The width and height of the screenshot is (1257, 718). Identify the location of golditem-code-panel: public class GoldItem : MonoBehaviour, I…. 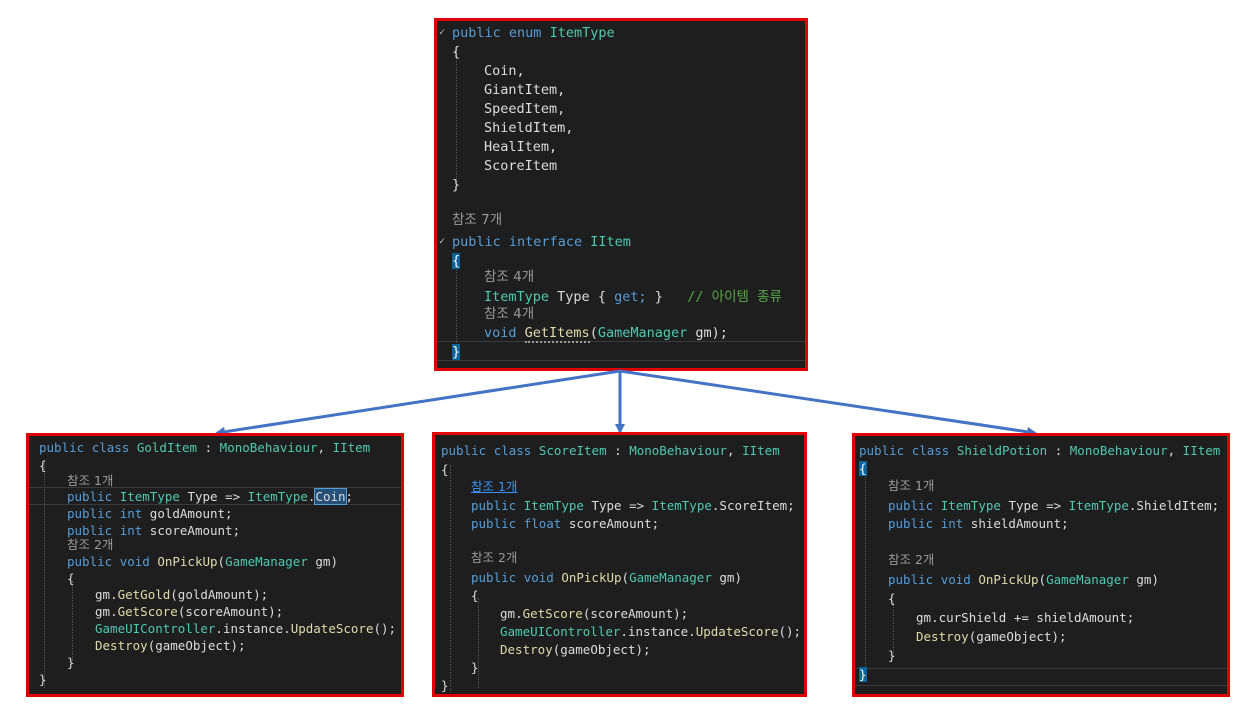
(215, 565).